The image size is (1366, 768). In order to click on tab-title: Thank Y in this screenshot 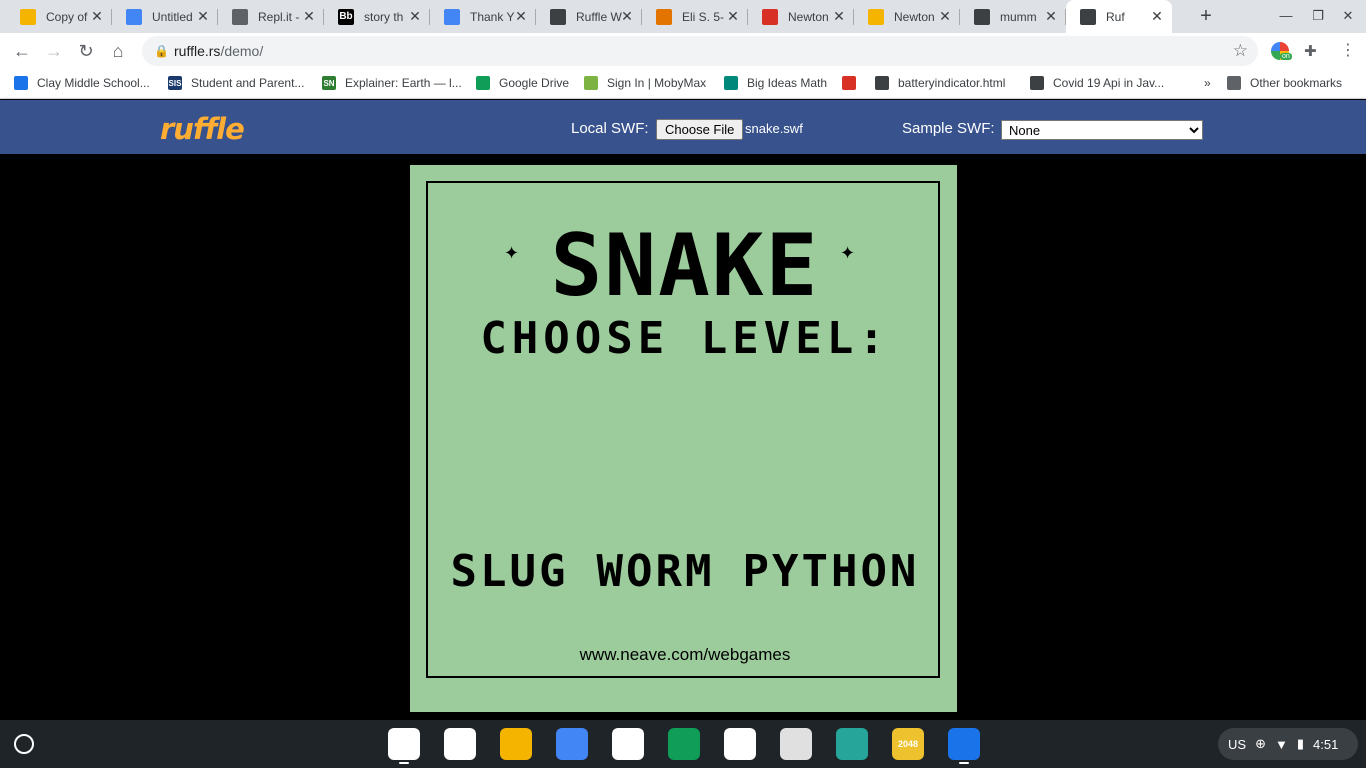, I will do `click(492, 16)`.